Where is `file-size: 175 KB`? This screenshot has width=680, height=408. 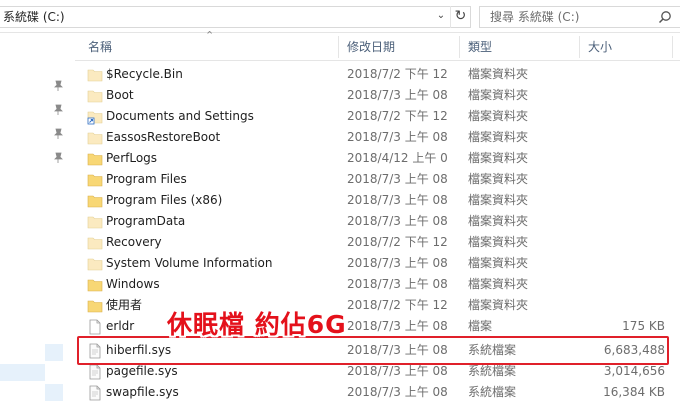
file-size: 175 KB is located at coordinates (643, 326).